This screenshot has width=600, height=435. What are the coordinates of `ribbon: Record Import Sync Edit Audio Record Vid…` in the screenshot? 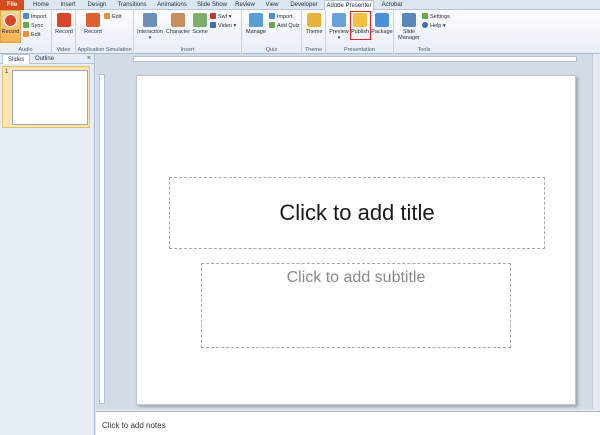 It's located at (300, 32).